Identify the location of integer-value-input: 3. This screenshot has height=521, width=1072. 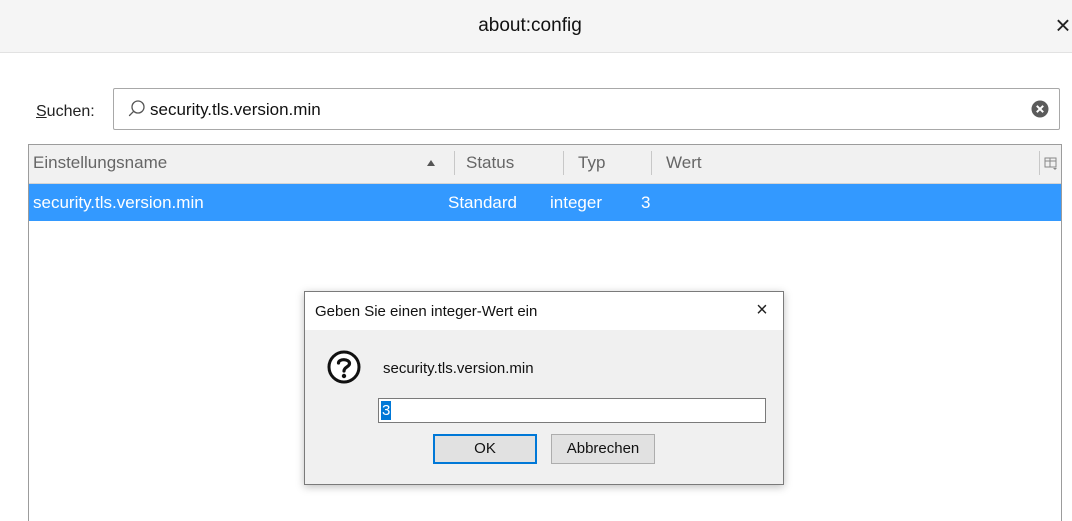
(572, 410).